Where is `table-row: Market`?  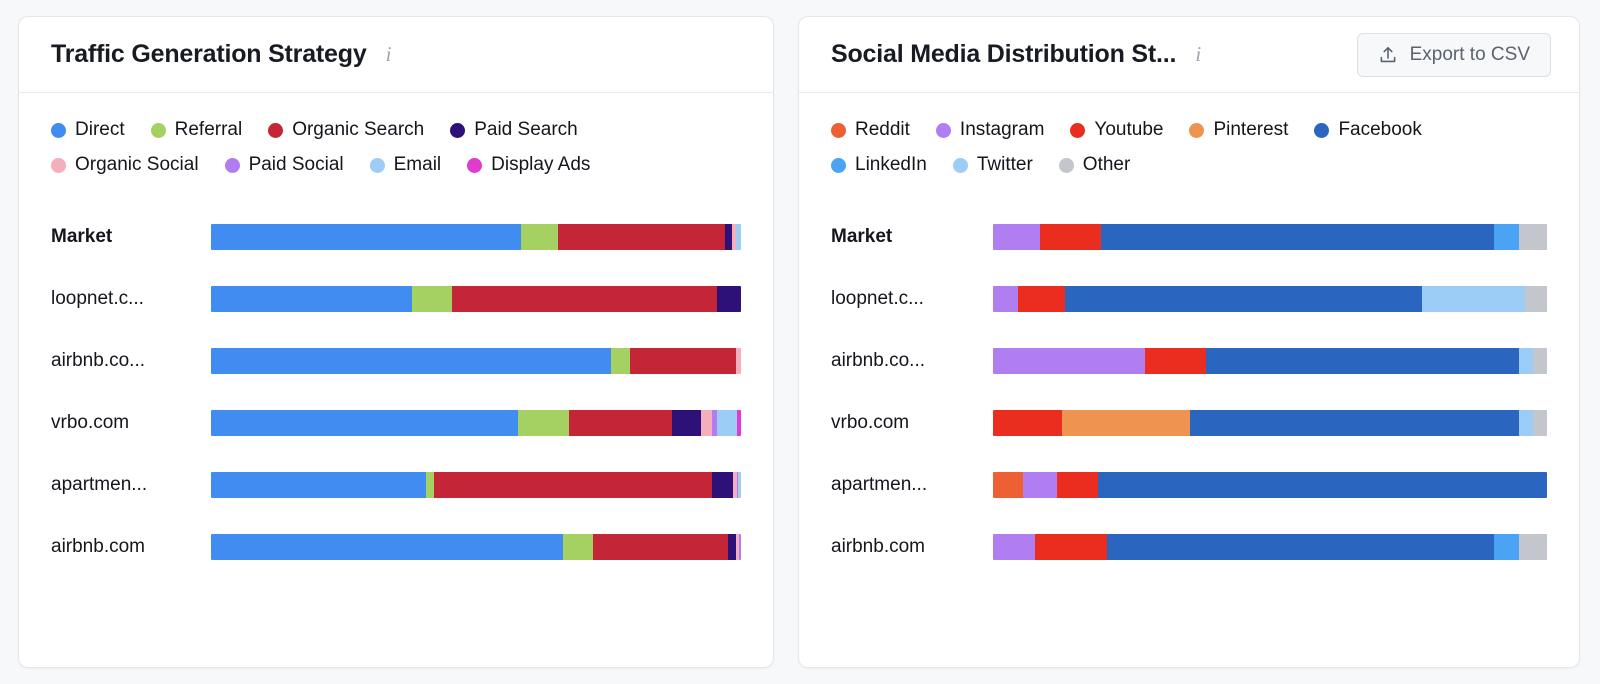 table-row: Market is located at coordinates (1189, 237).